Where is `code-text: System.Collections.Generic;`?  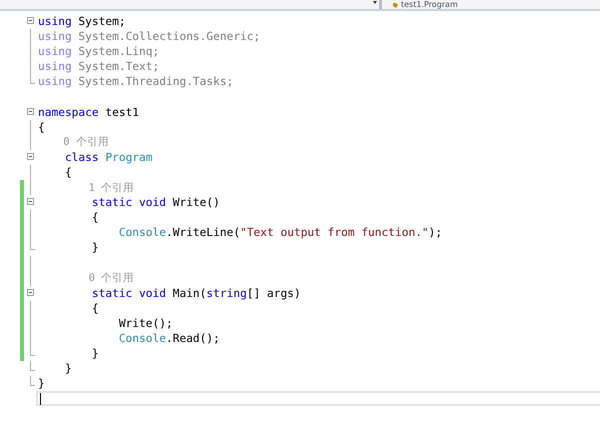
code-text: System.Collections.Generic; is located at coordinates (168, 37).